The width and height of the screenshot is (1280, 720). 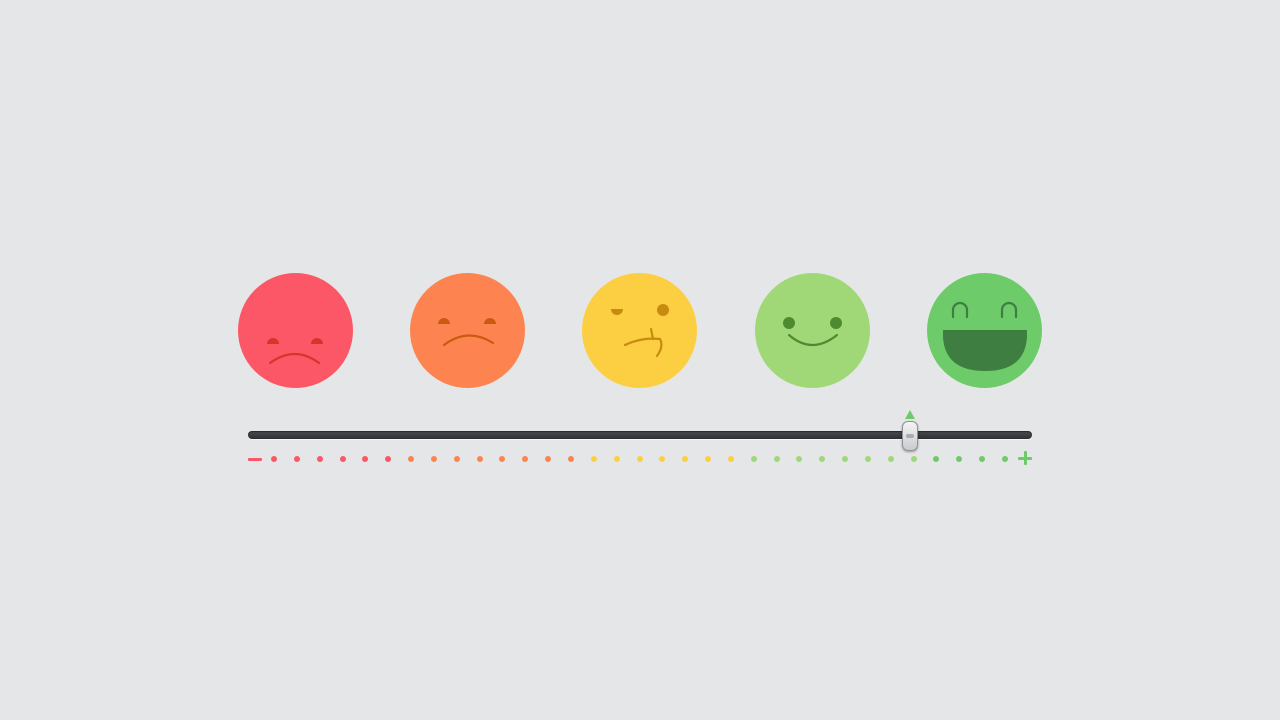 I want to click on very-sad-face-icon, so click(x=295, y=330).